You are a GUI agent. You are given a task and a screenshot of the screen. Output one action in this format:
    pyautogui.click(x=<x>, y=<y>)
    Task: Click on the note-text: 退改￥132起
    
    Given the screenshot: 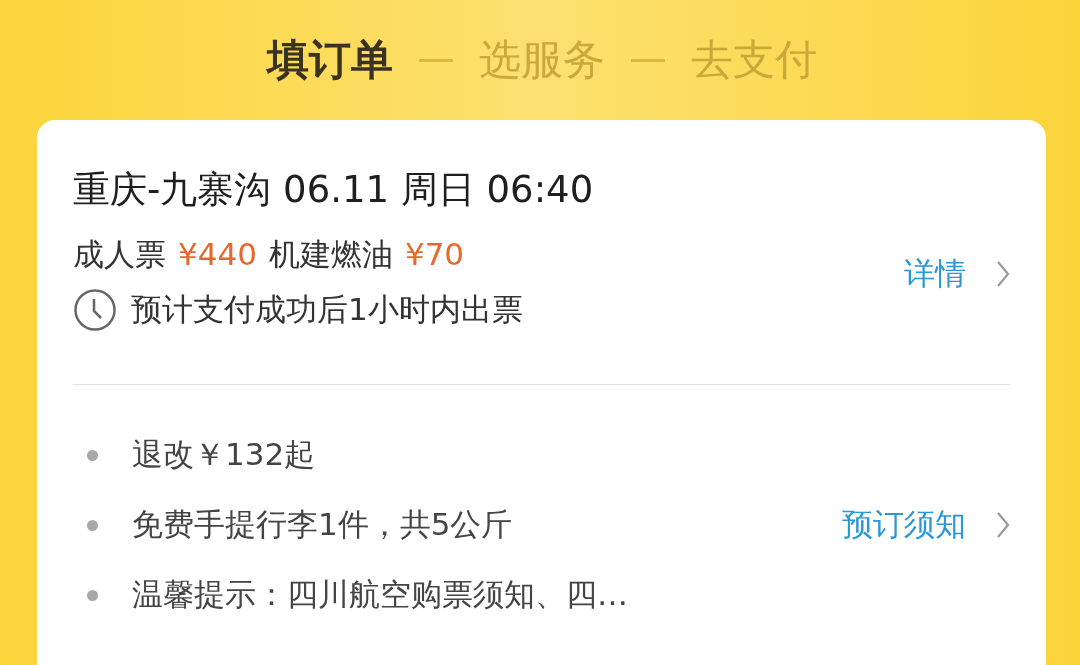 What is the action you would take?
    pyautogui.click(x=224, y=454)
    